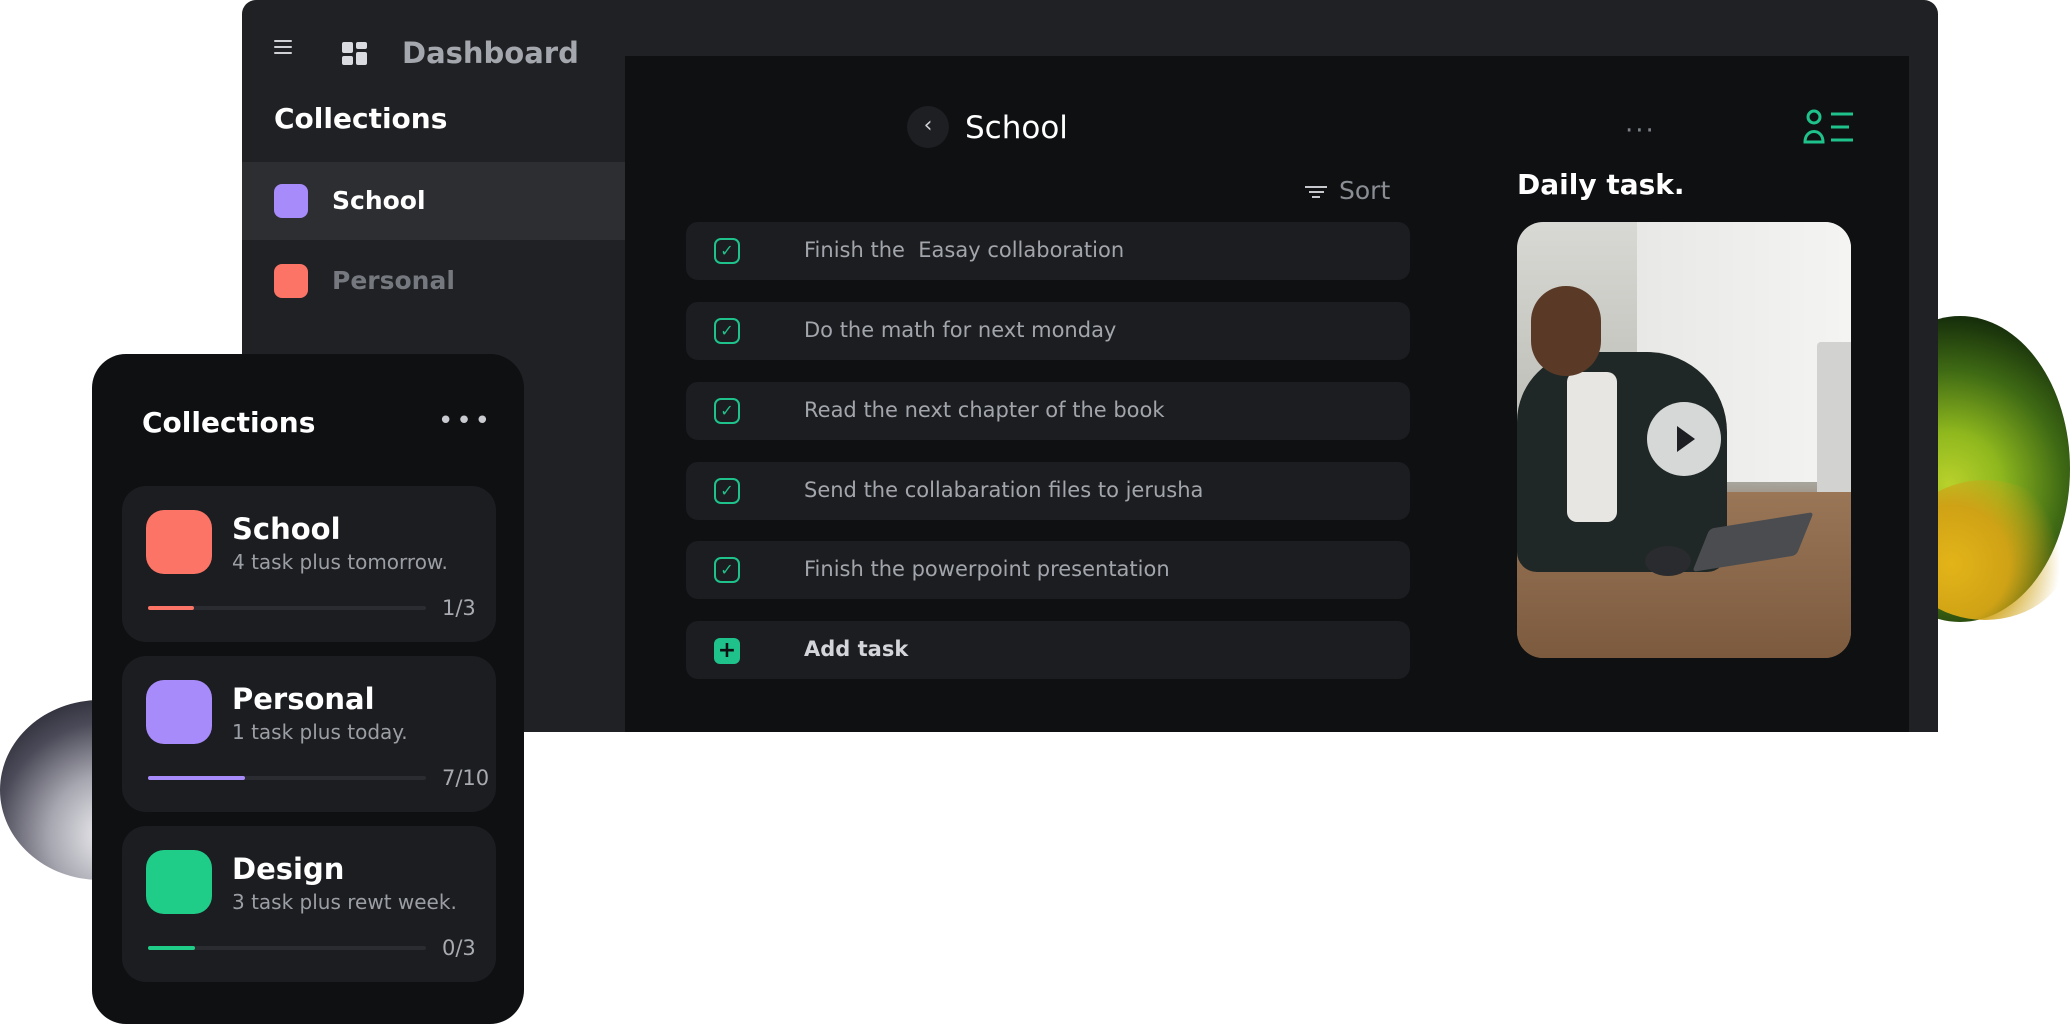 Image resolution: width=2070 pixels, height=1024 pixels. What do you see at coordinates (1016, 128) in the screenshot?
I see `list-title: School` at bounding box center [1016, 128].